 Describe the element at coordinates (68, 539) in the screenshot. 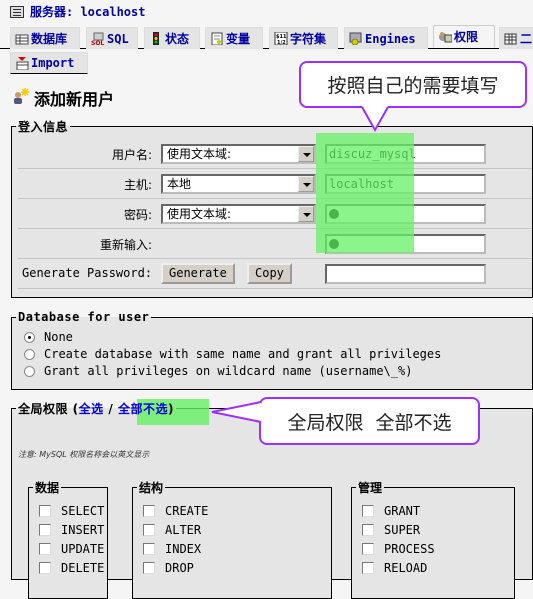

I see `privilege-group-data: 数据 SELECT INSERT UPDATE DELETE` at that location.